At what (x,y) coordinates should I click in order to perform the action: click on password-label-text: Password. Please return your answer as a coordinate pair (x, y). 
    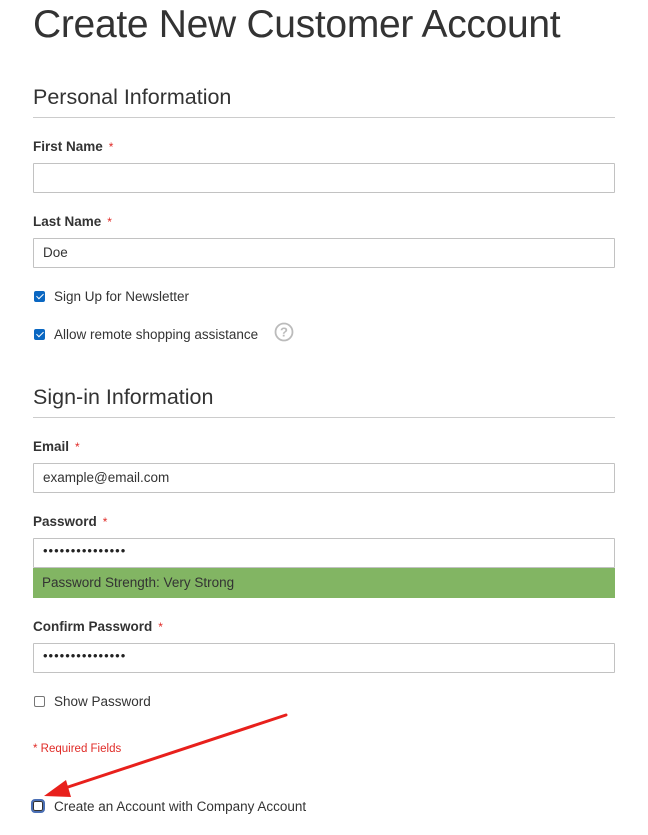
    Looking at the image, I should click on (65, 521).